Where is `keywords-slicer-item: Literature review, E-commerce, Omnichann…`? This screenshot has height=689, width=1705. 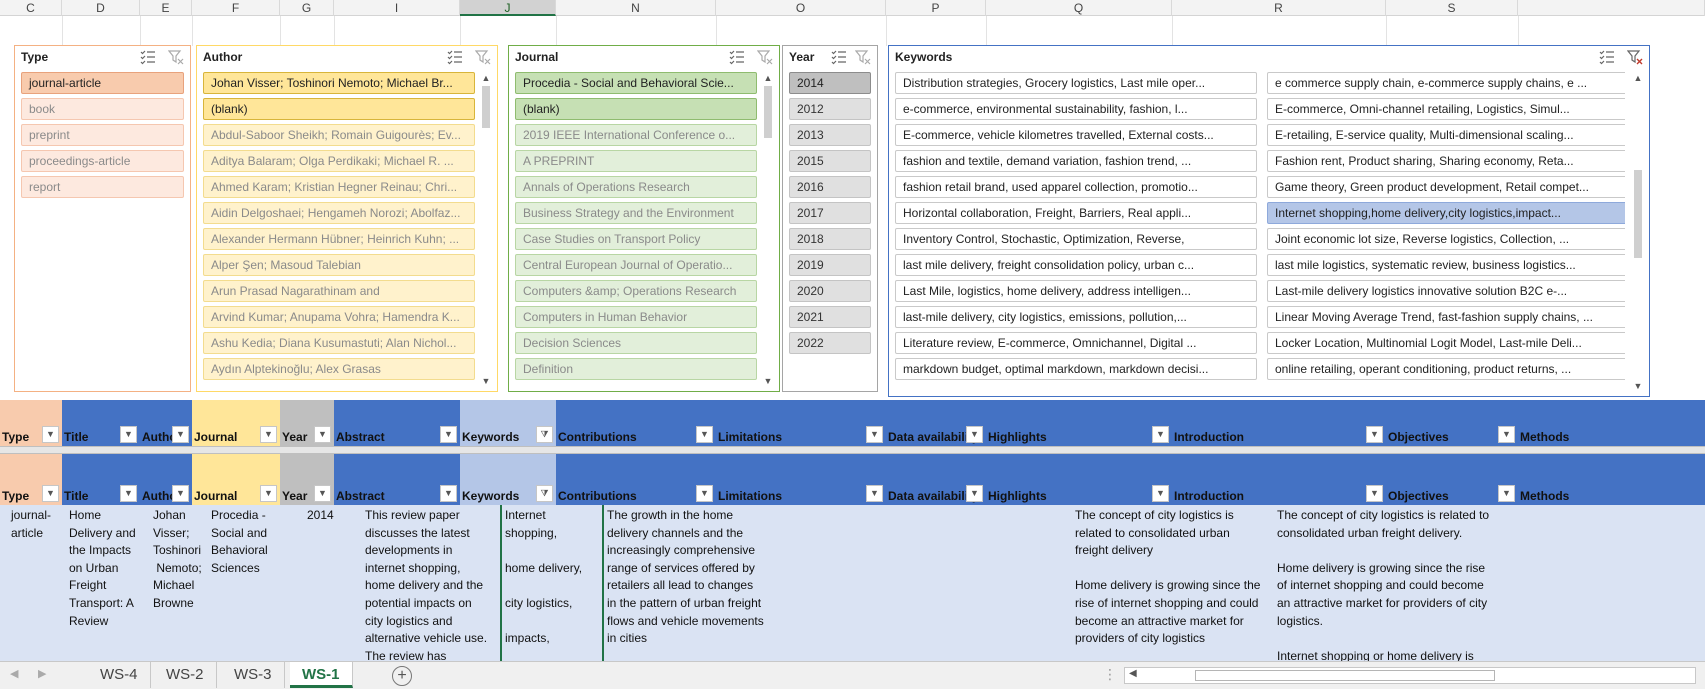
keywords-slicer-item: Literature review, E-commerce, Omnichann… is located at coordinates (1076, 343).